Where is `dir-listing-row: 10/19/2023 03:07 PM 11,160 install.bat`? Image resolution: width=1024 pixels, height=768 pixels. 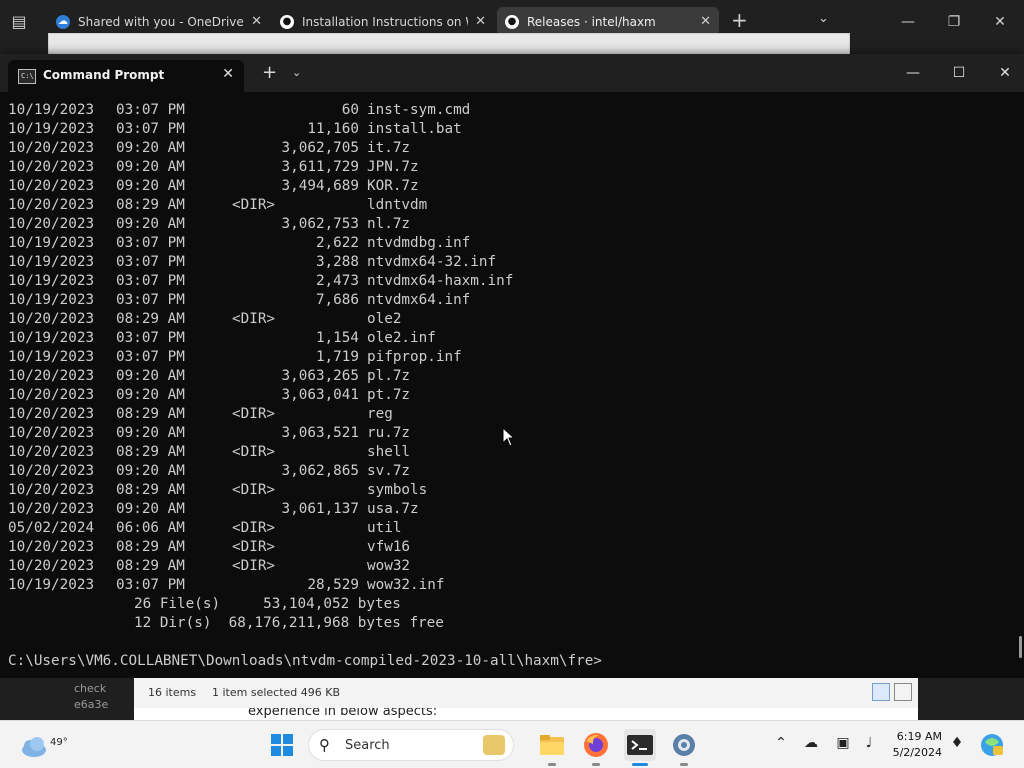
dir-listing-row: 10/19/2023 03:07 PM 11,160 install.bat is located at coordinates (508, 129).